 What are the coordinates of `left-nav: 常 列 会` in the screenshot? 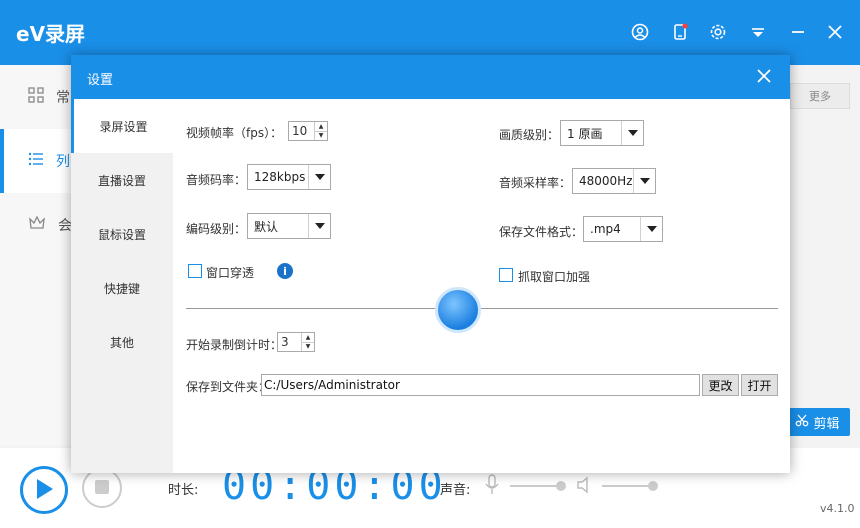 It's located at (36, 255).